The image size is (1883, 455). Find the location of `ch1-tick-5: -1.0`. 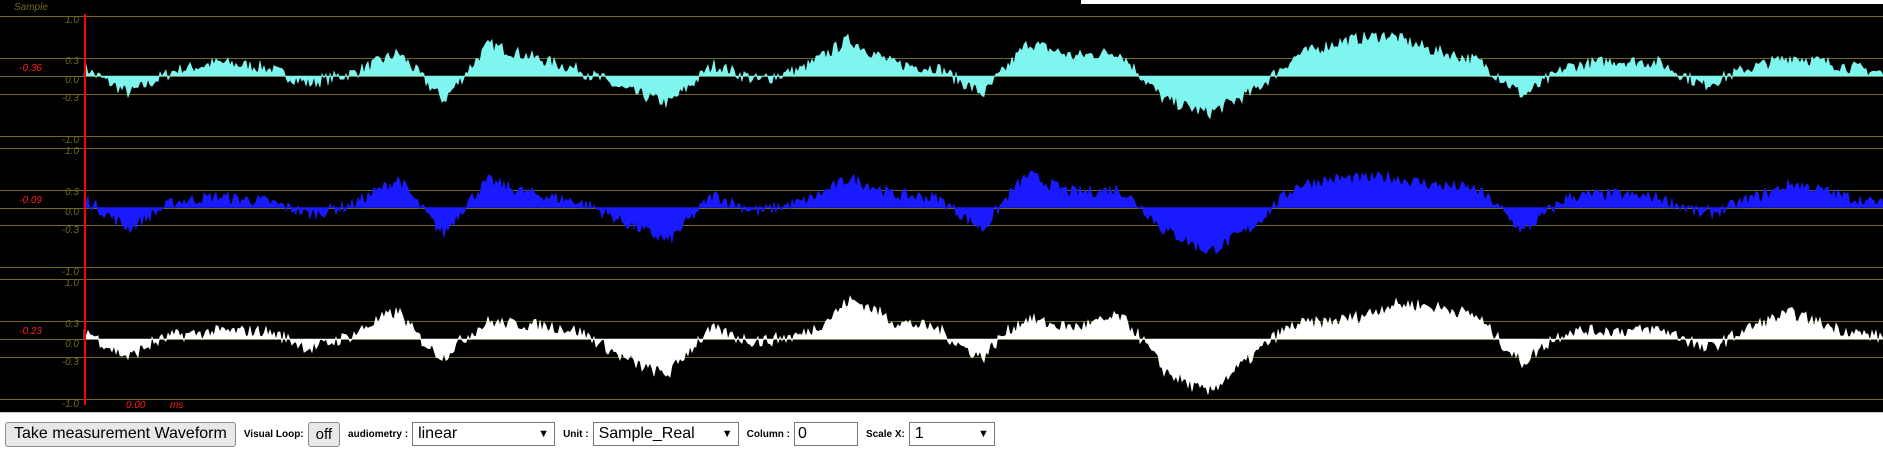

ch1-tick-5: -1.0 is located at coordinates (70, 140).